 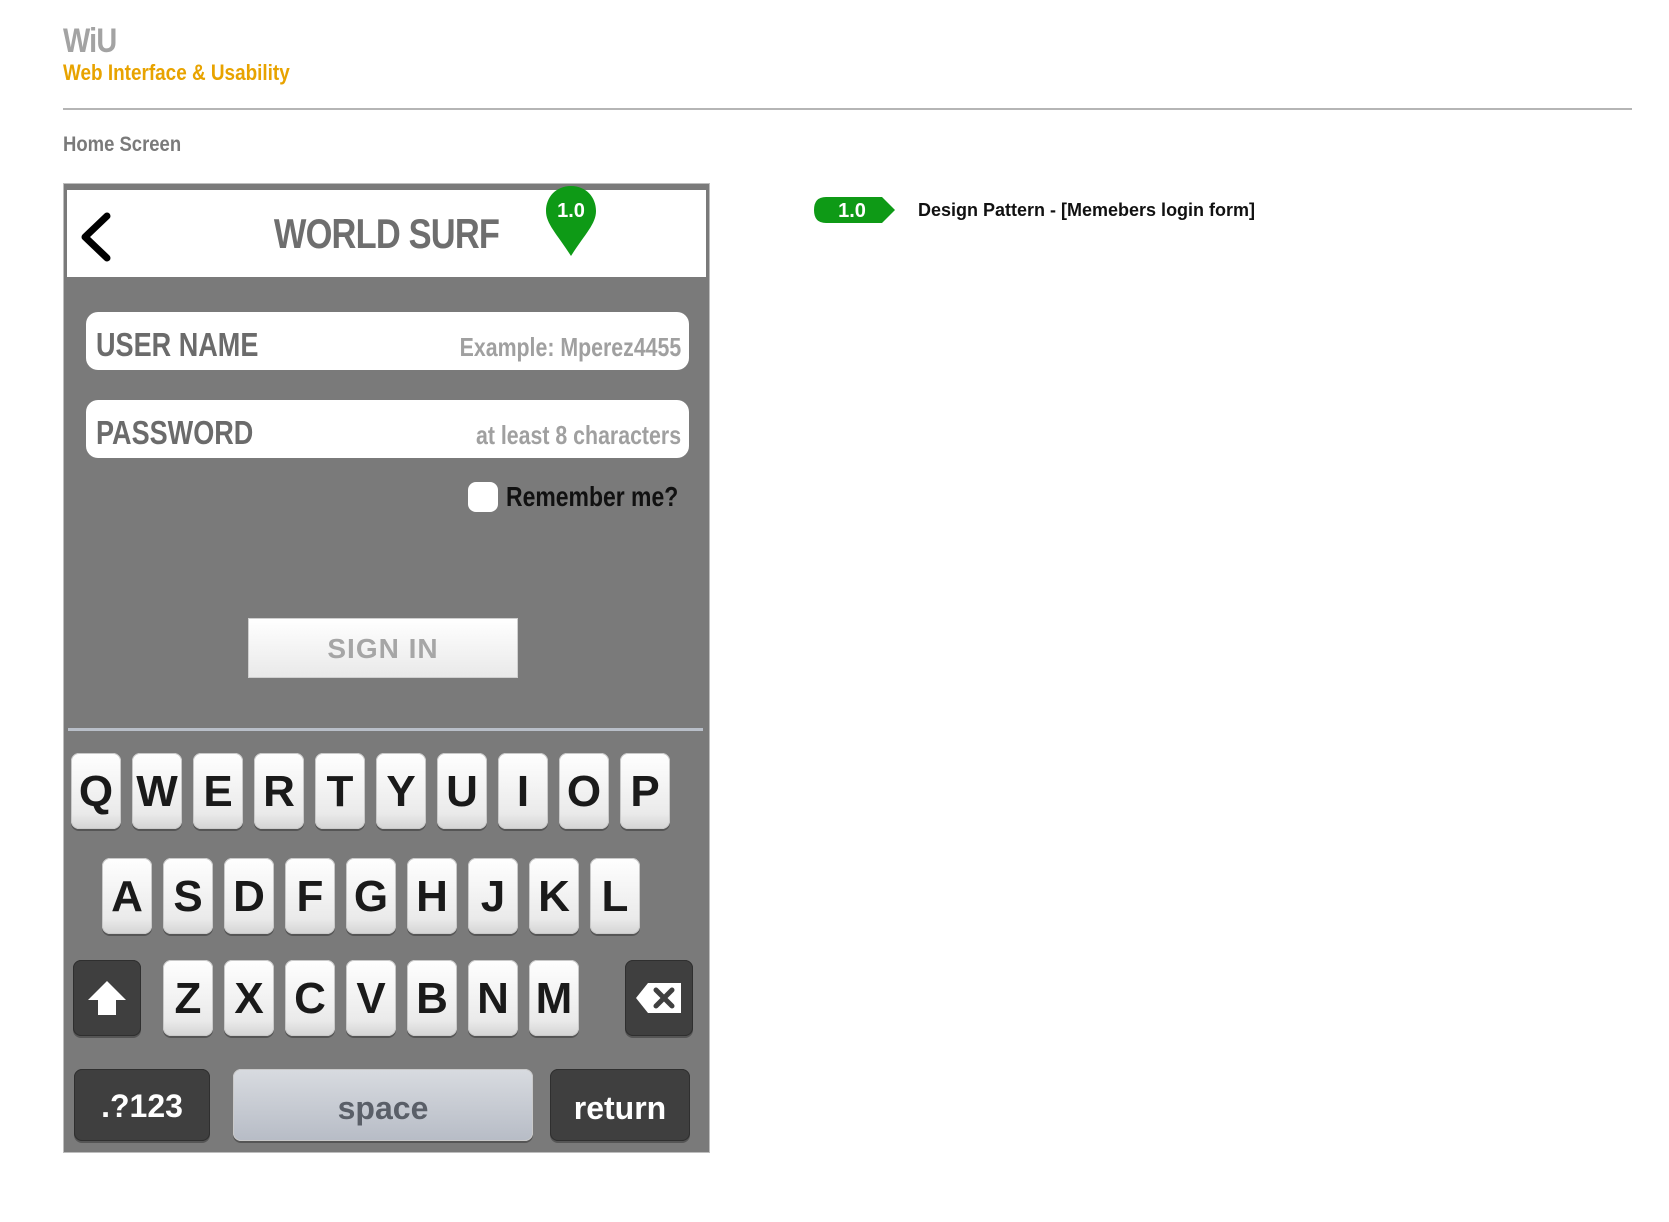 I want to click on shift-arrow-icon, so click(x=107, y=998).